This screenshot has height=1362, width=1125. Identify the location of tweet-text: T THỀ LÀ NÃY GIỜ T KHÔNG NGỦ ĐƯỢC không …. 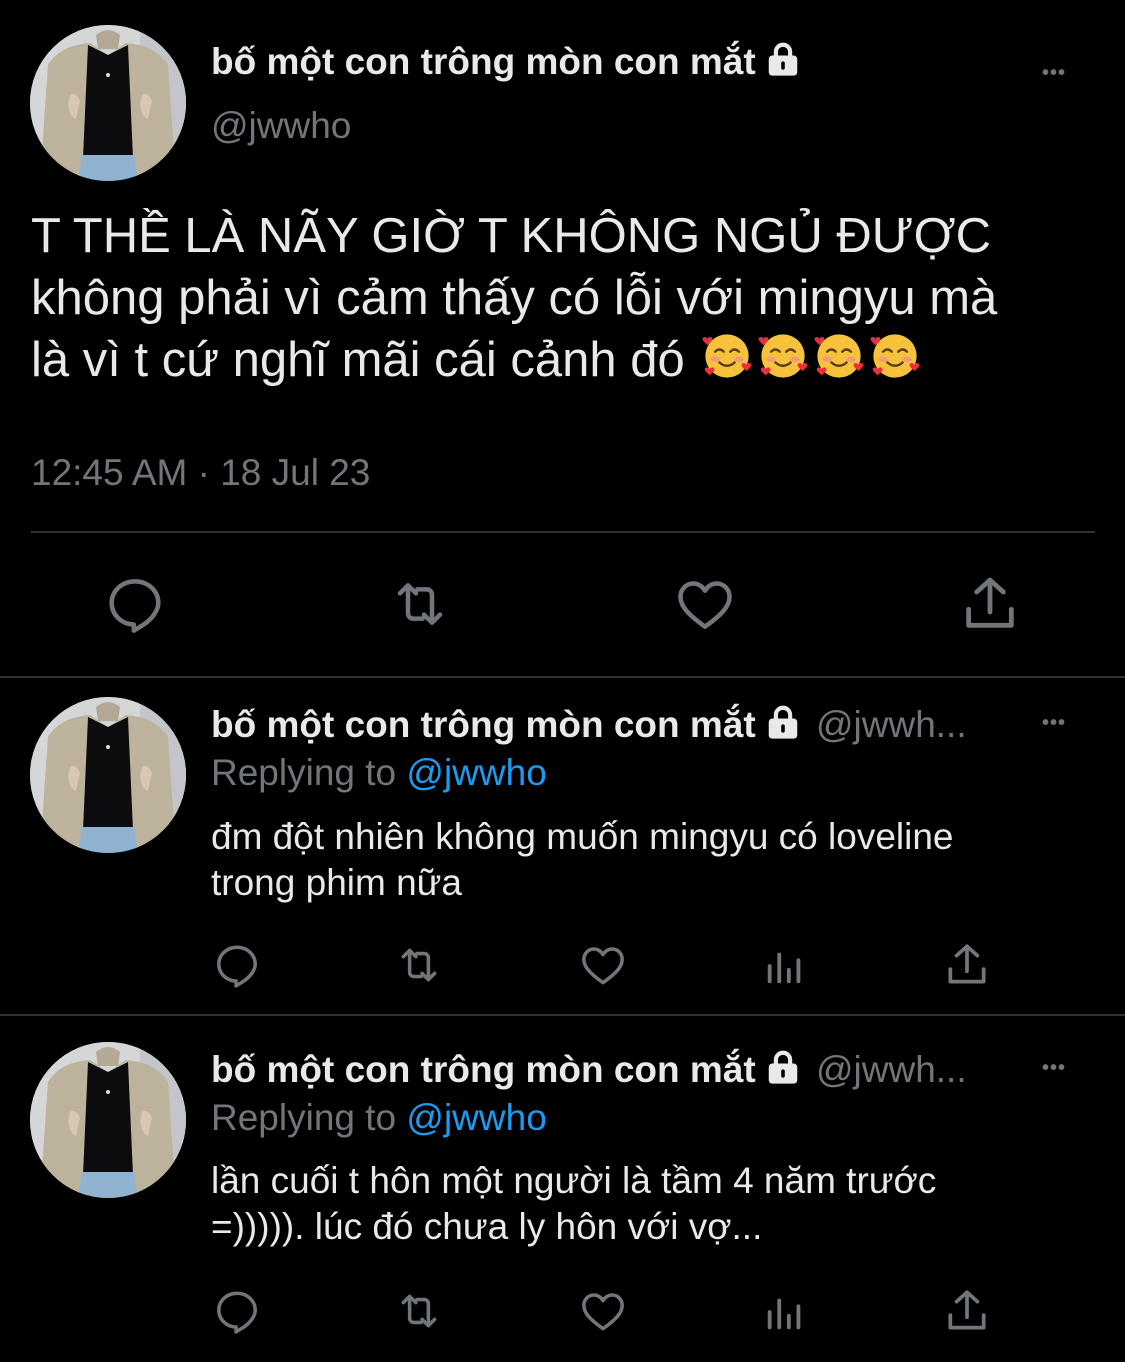
(514, 301).